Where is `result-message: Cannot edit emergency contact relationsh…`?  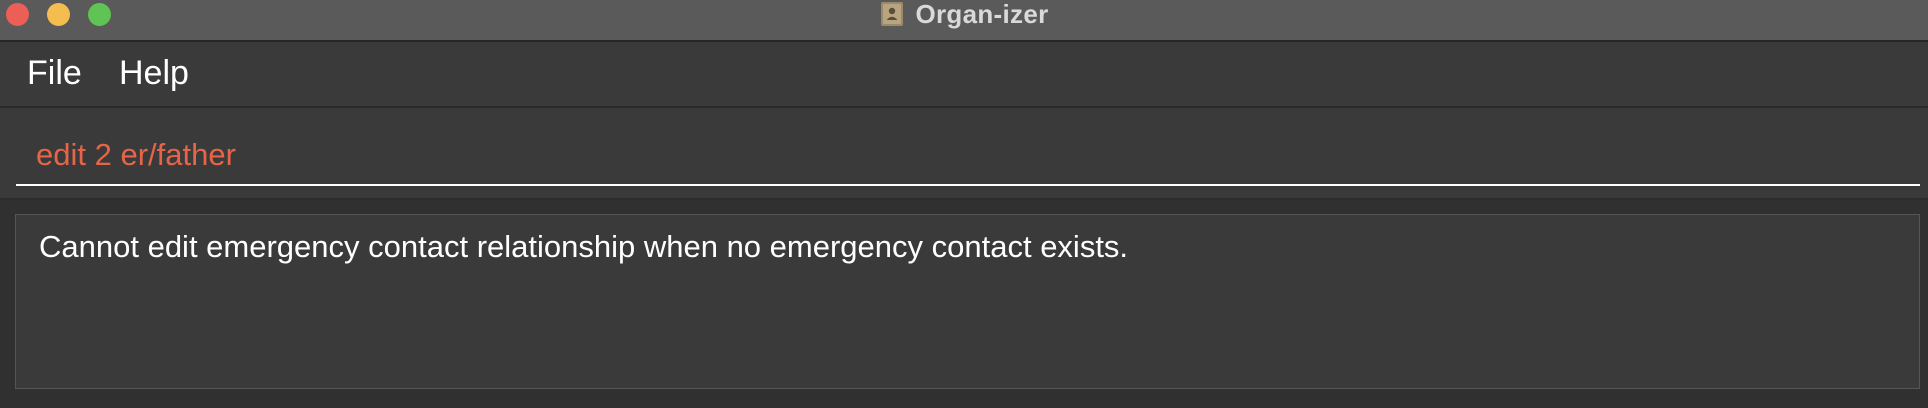 result-message: Cannot edit emergency contact relationsh… is located at coordinates (584, 246).